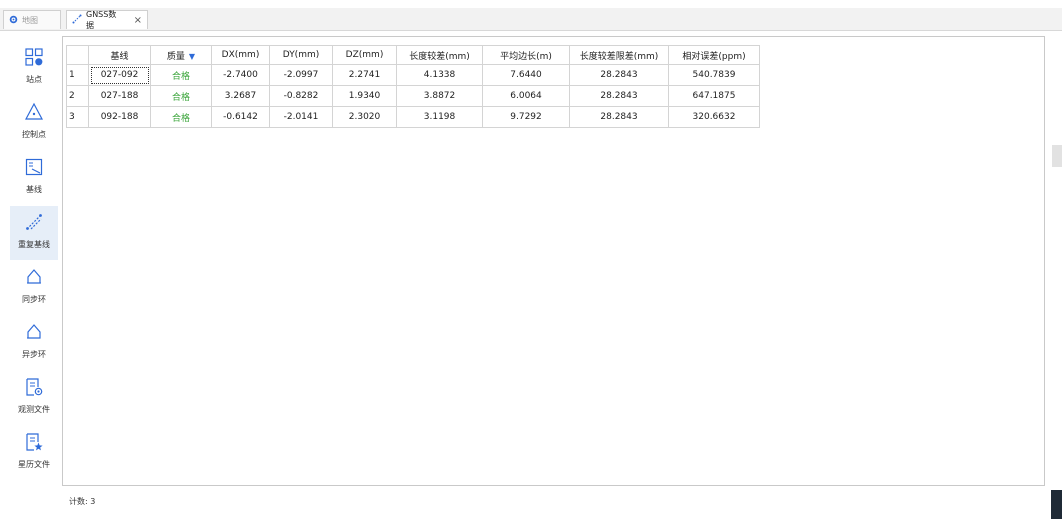  Describe the element at coordinates (34, 278) in the screenshot. I see `sync-loop-icon` at that location.